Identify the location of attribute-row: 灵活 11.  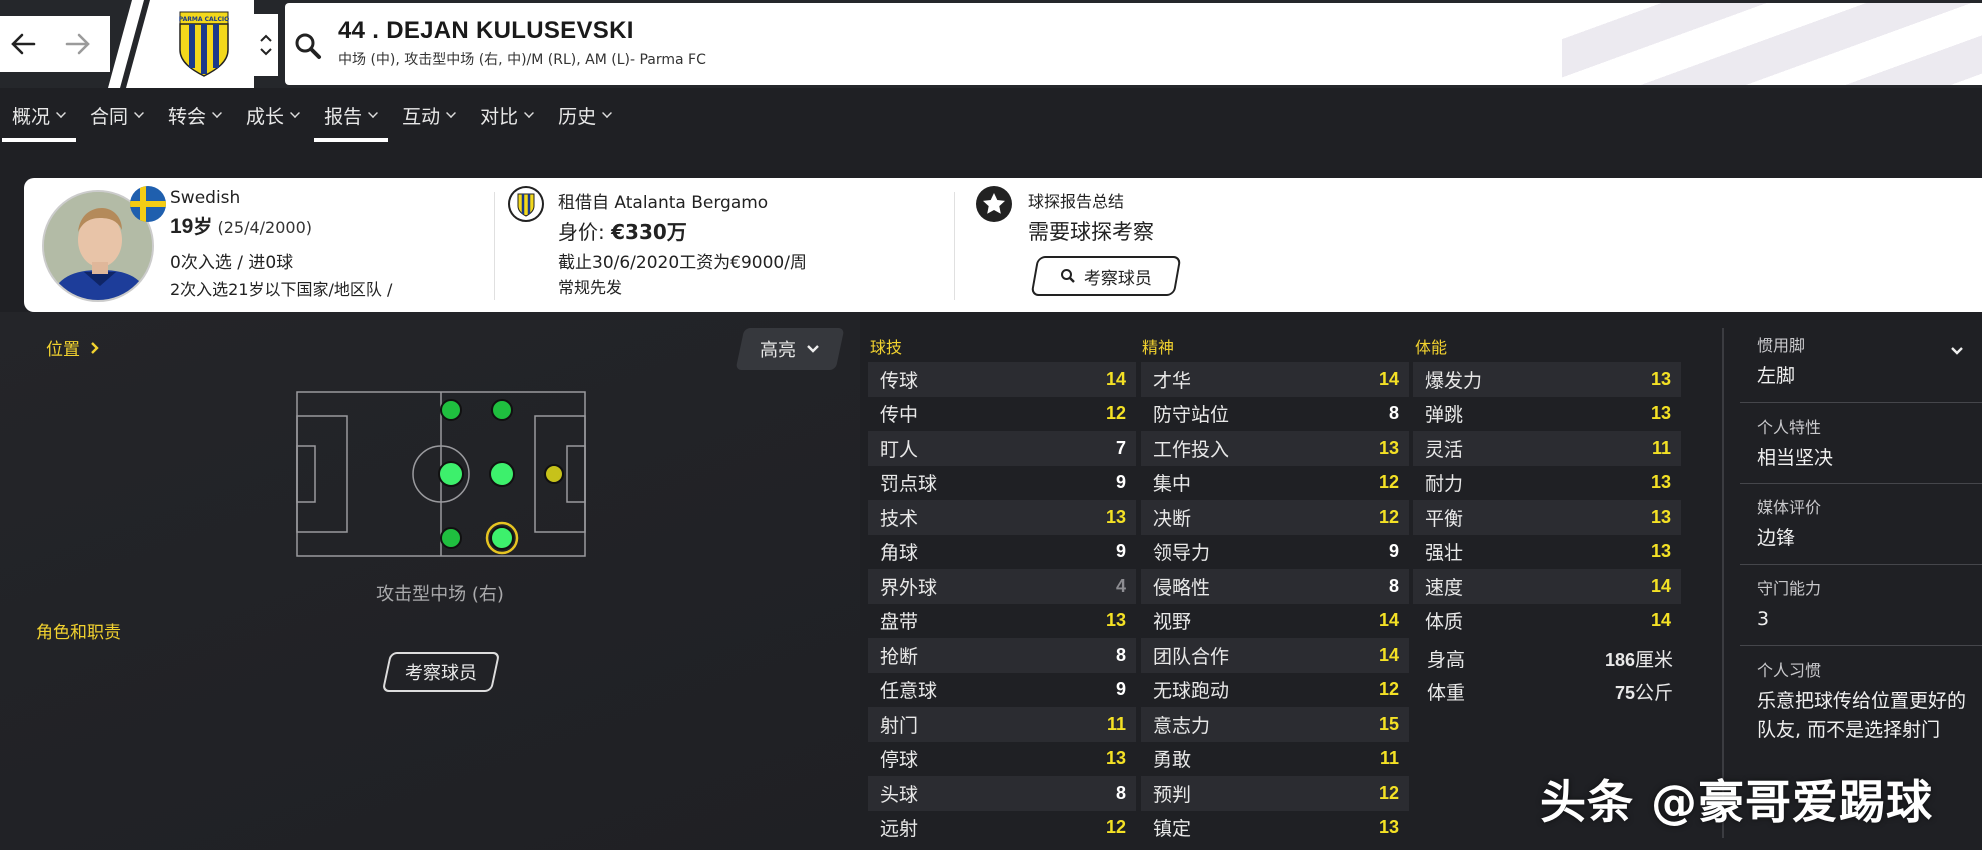
(1547, 448).